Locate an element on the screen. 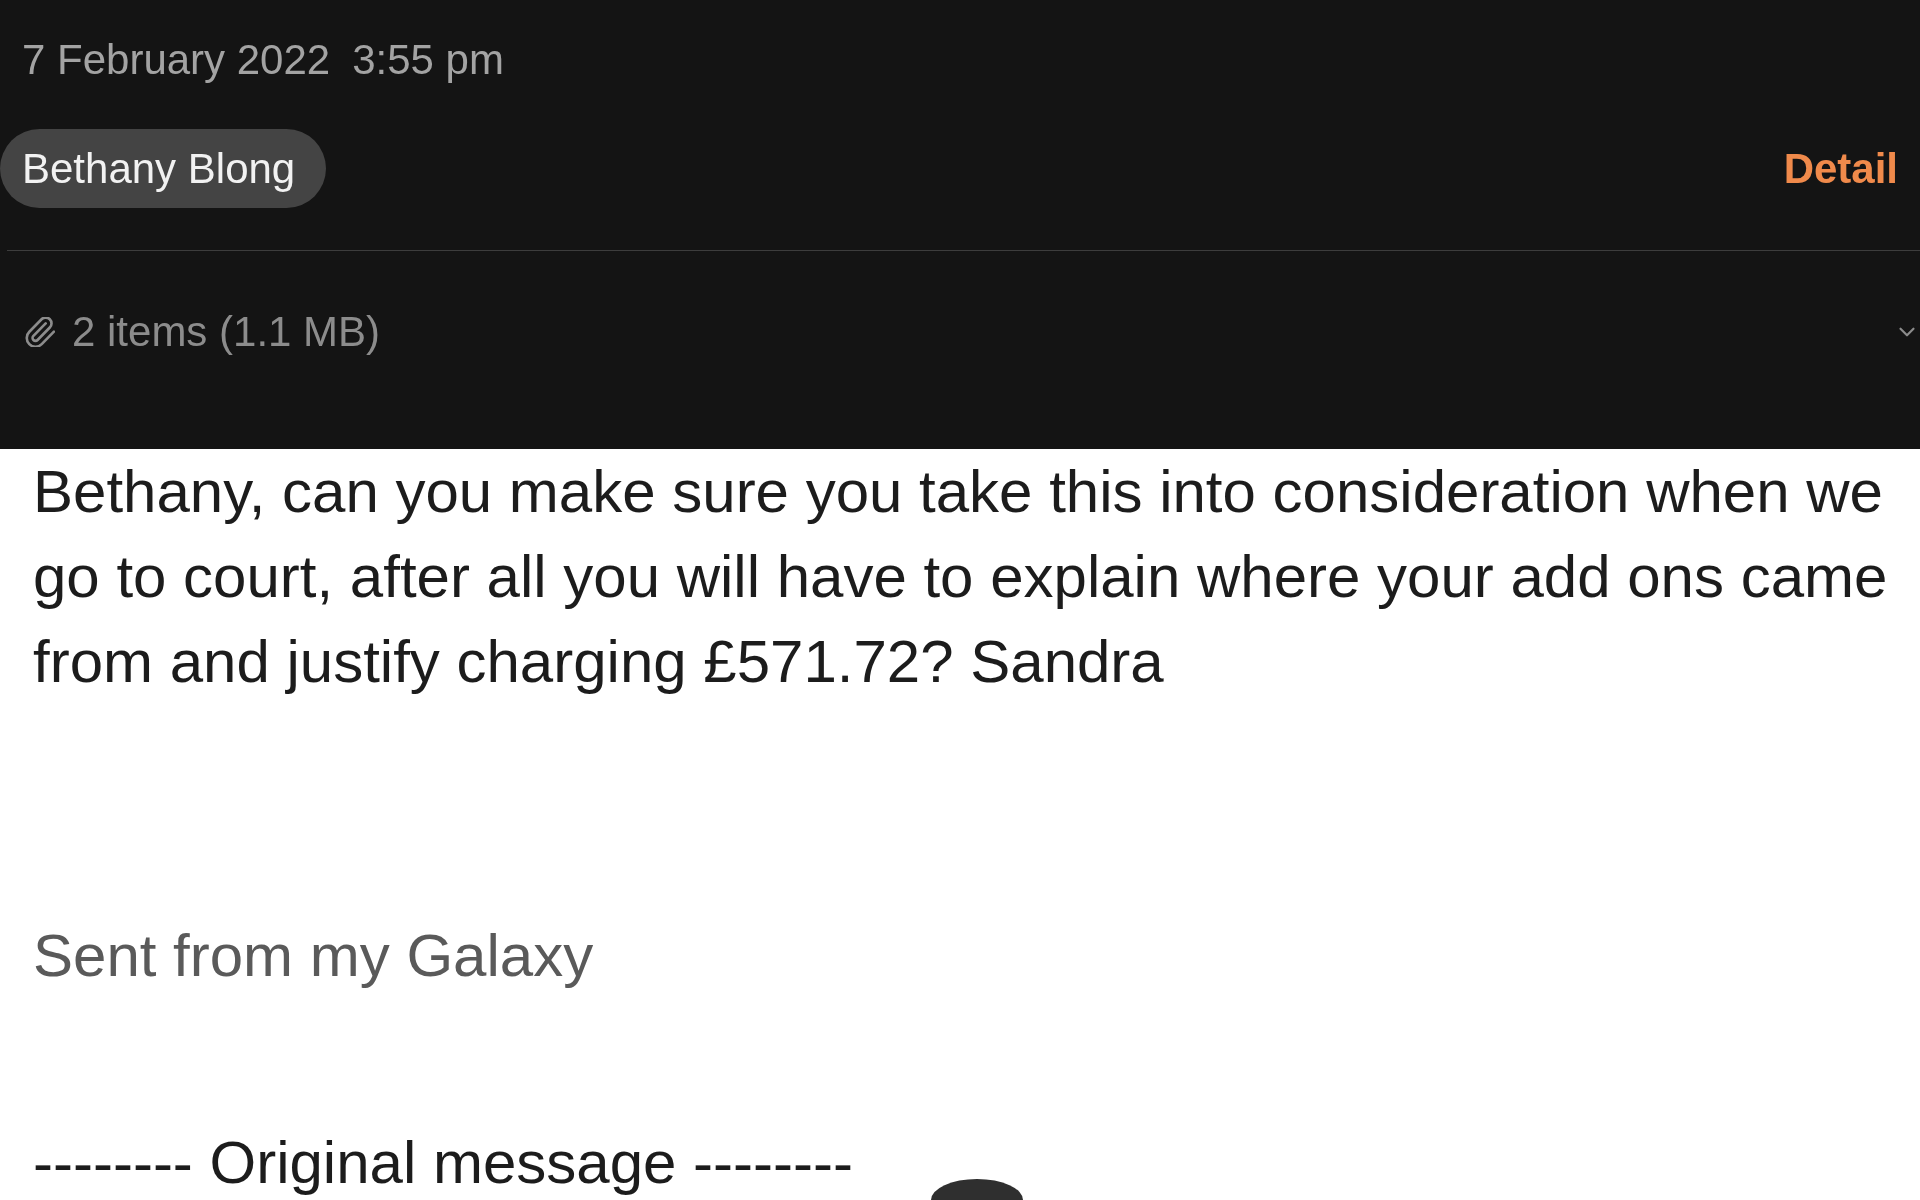 This screenshot has height=1200, width=1920. signature-text: Sent from my Galaxy is located at coordinates (313, 956).